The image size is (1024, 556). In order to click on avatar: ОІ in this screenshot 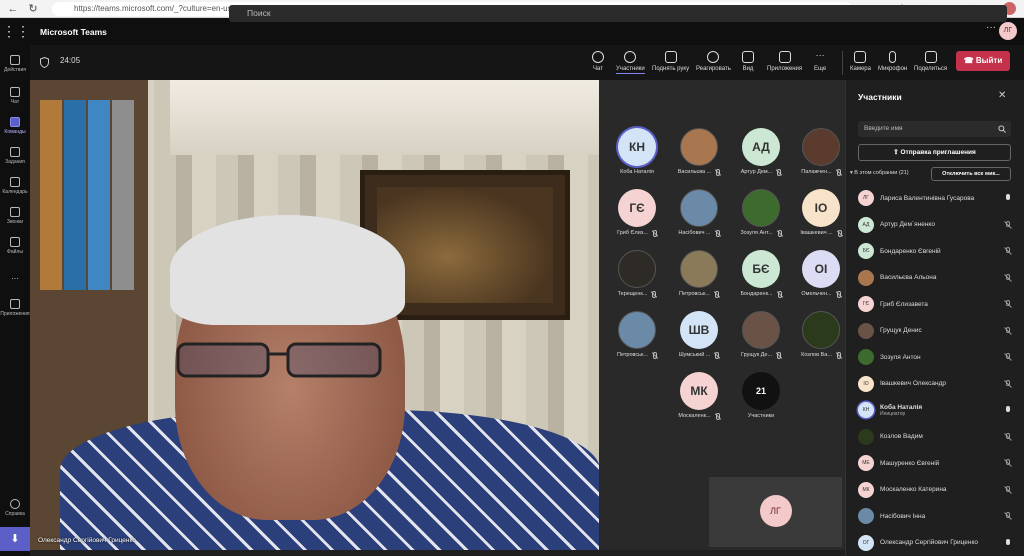, I will do `click(821, 269)`.